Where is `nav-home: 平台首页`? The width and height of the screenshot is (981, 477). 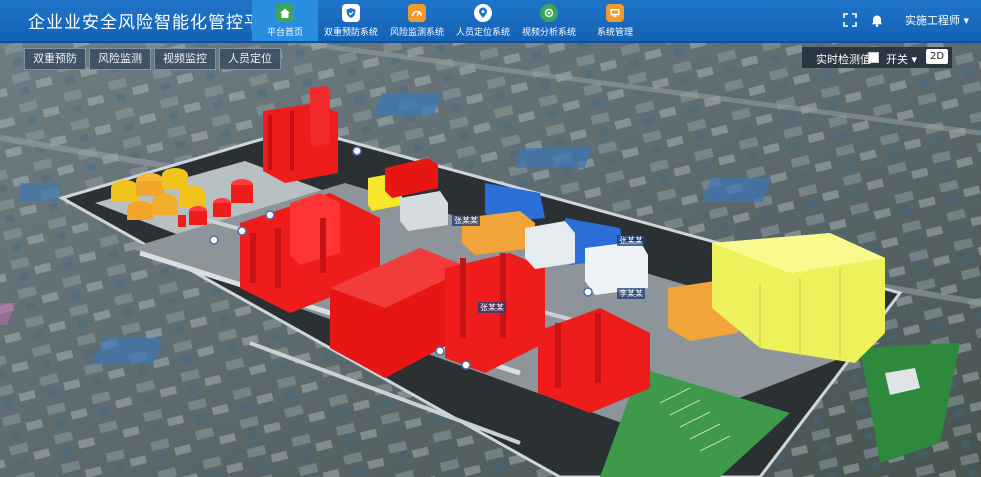
nav-home: 平台首页 is located at coordinates (285, 20).